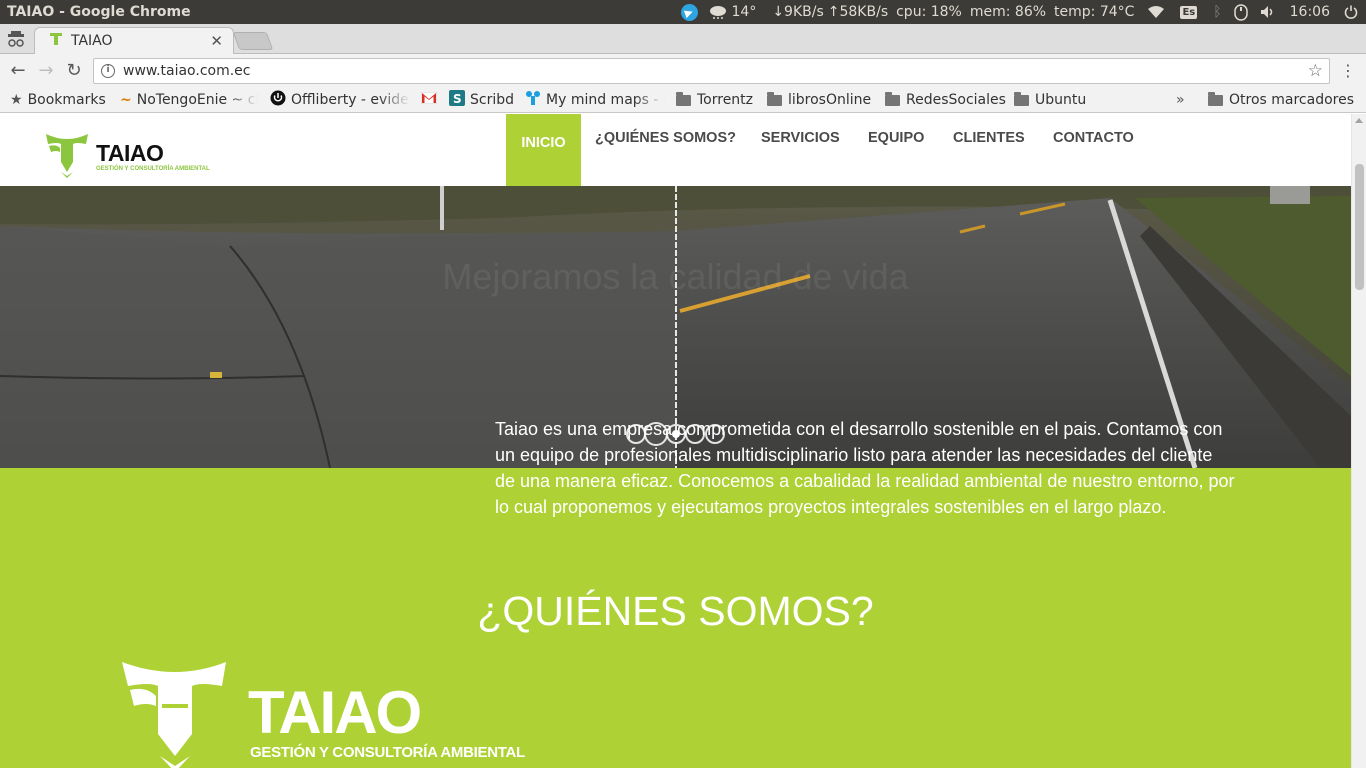  What do you see at coordinates (711, 71) in the screenshot?
I see `address-bar: i www.taiao.com.ec ☆` at bounding box center [711, 71].